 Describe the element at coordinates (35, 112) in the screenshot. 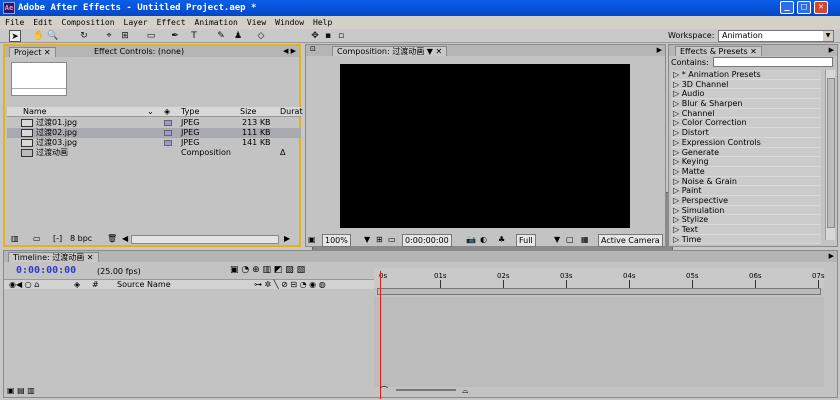

I see `column-name: Name` at that location.